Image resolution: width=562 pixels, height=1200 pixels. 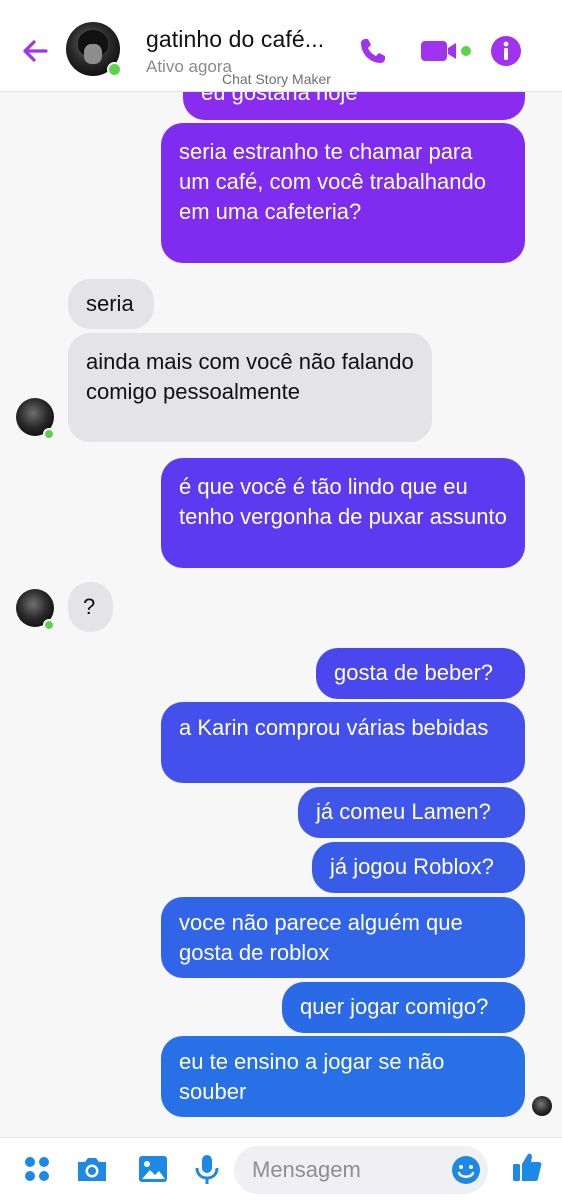 What do you see at coordinates (37, 1169) in the screenshot?
I see `apps-icon` at bounding box center [37, 1169].